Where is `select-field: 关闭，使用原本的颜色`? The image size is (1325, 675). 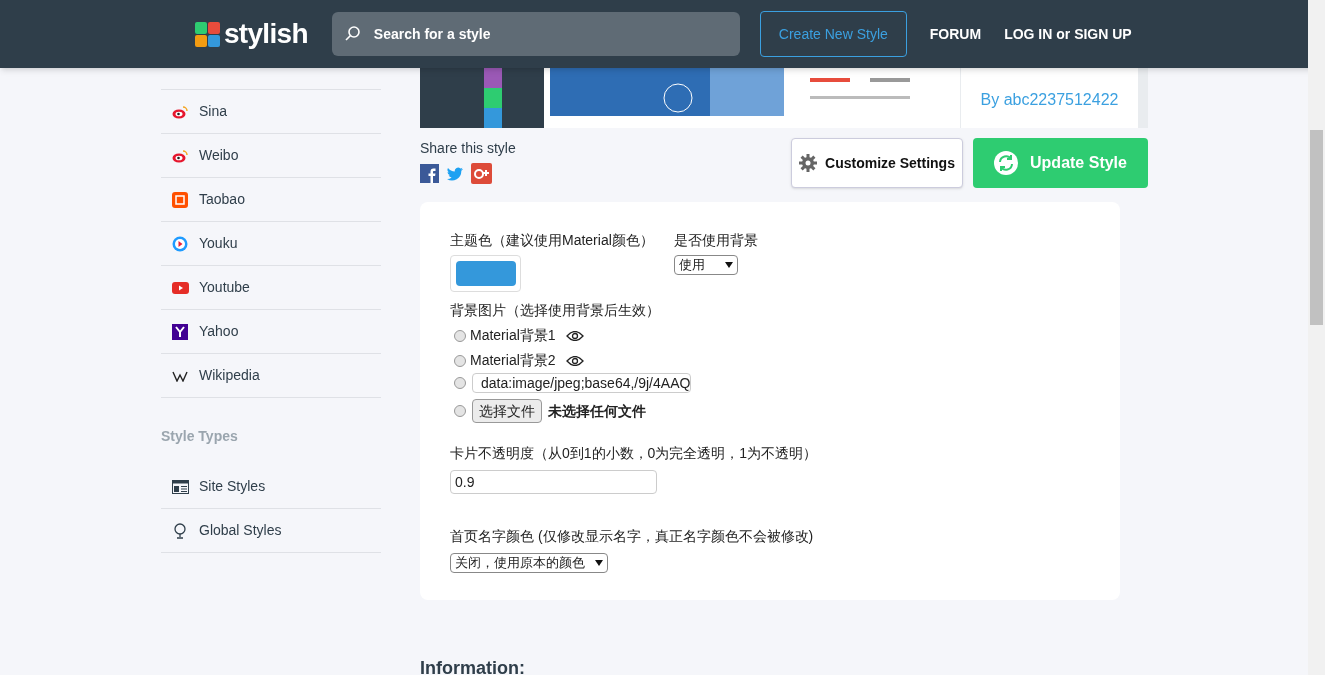
select-field: 关闭，使用原本的颜色 is located at coordinates (529, 563).